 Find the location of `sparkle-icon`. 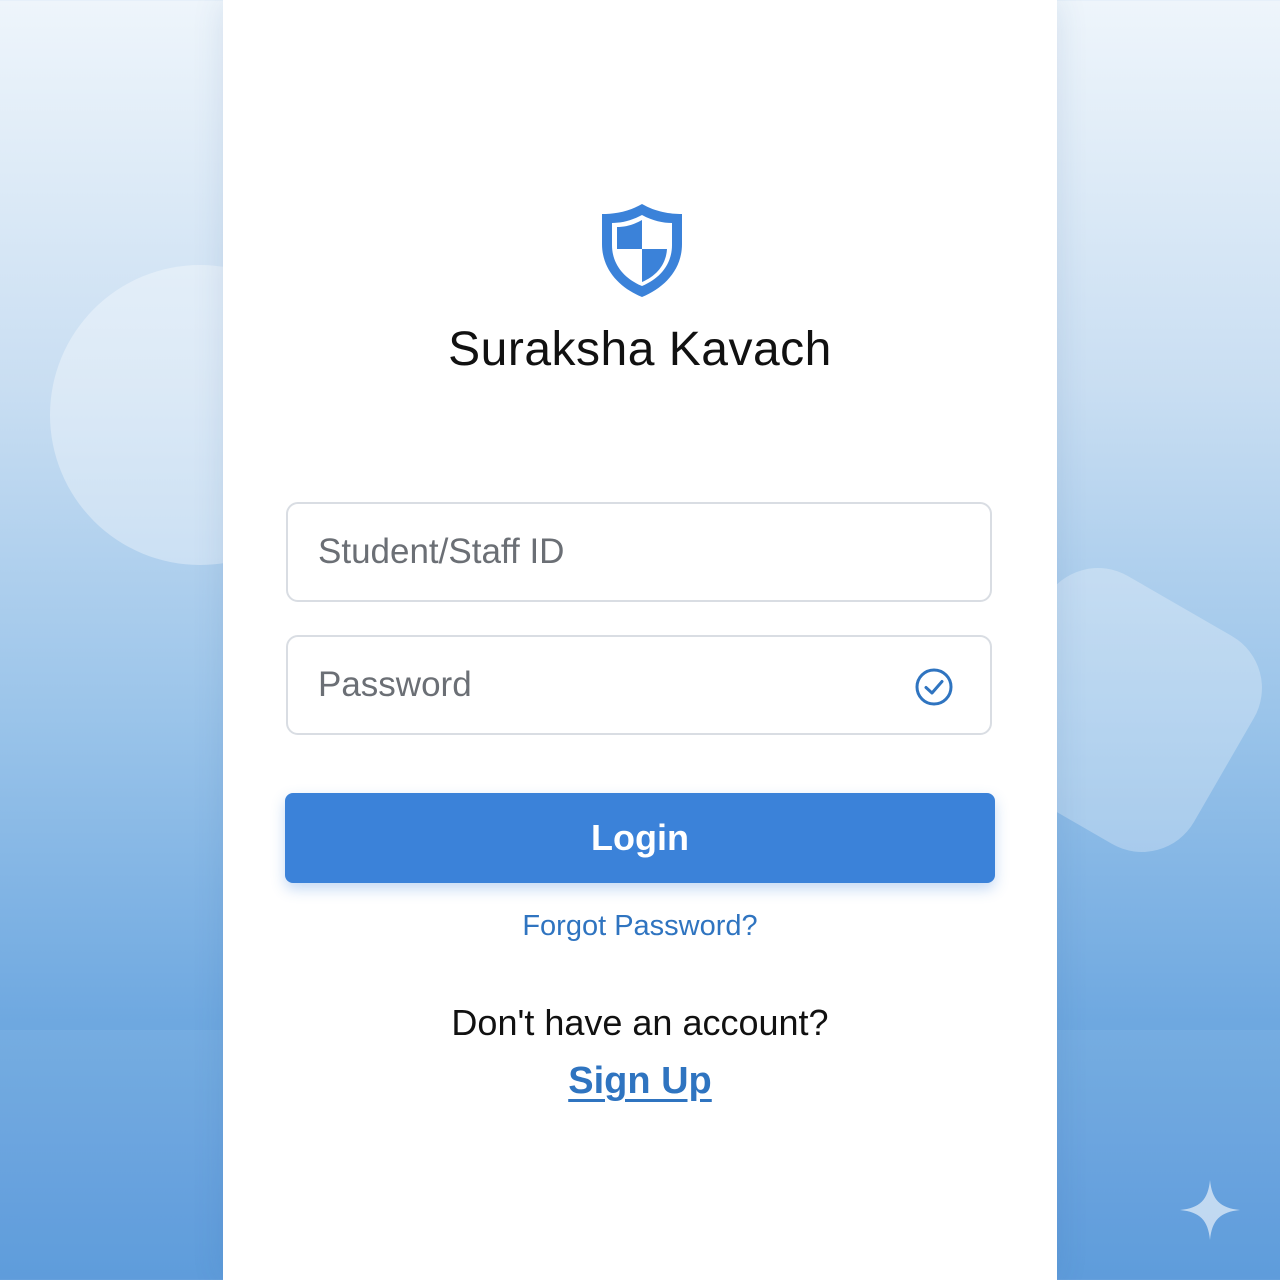

sparkle-icon is located at coordinates (1210, 1210).